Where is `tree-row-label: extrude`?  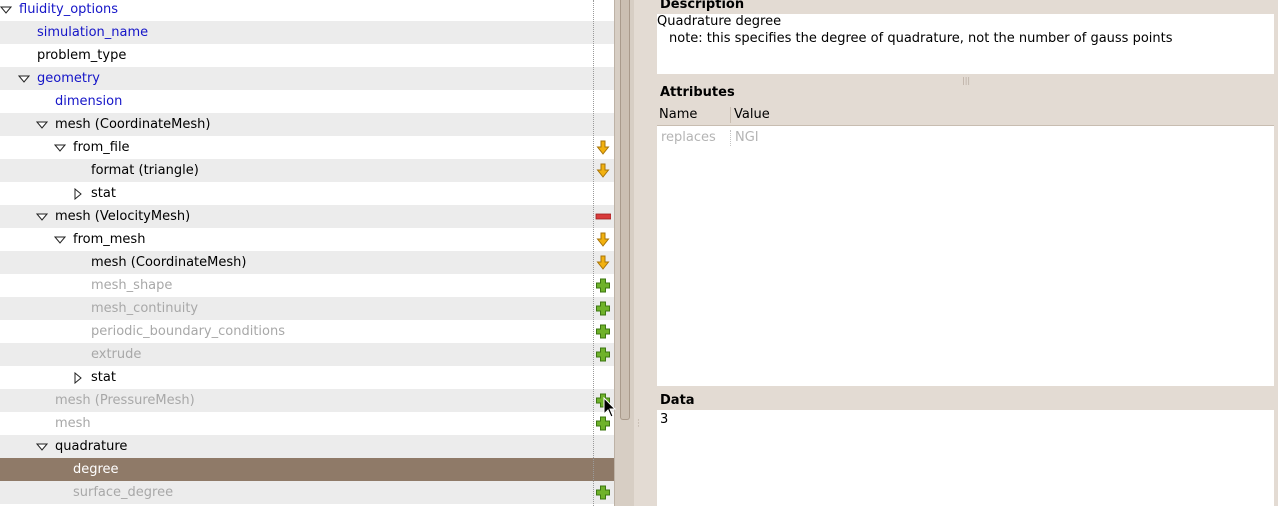 tree-row-label: extrude is located at coordinates (116, 354).